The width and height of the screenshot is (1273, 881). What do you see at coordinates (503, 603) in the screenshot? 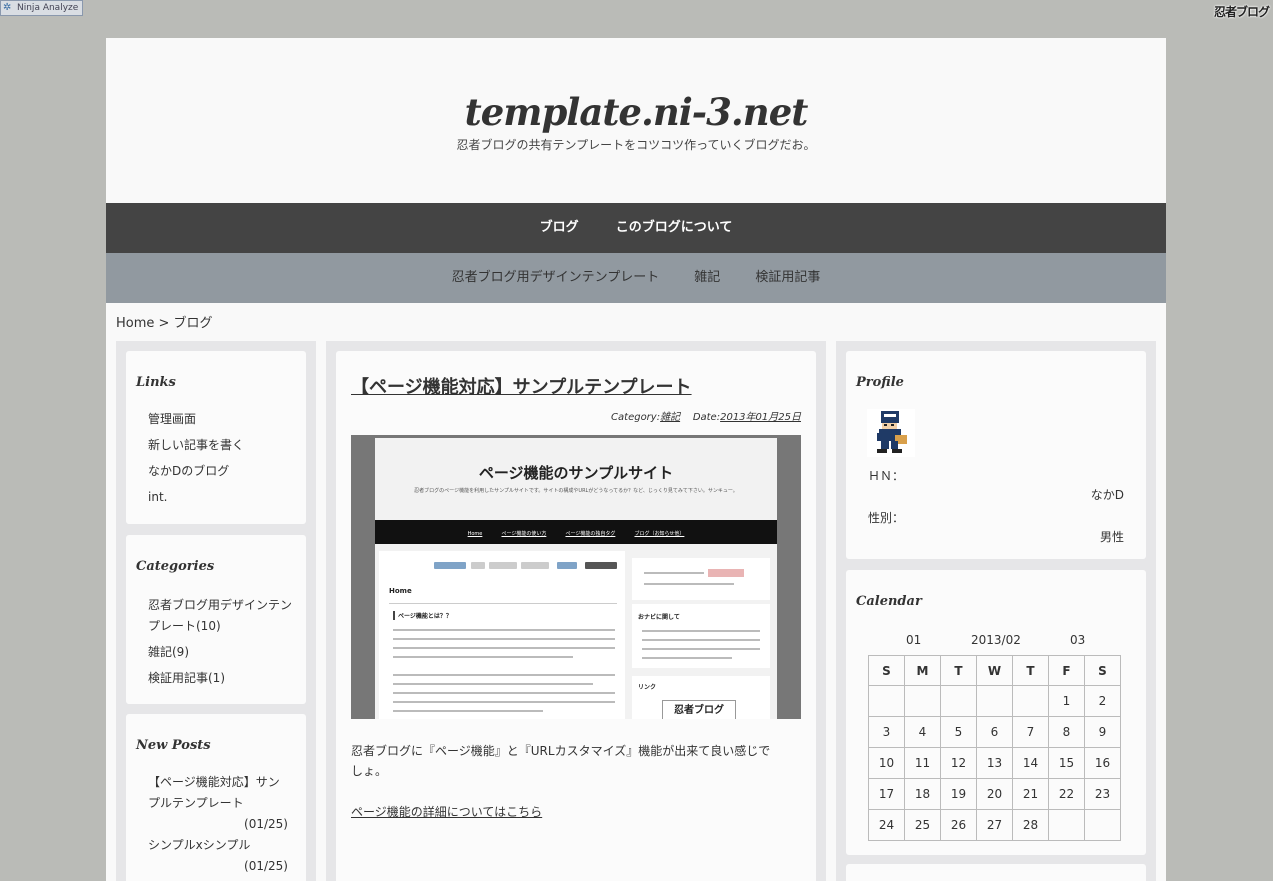
I see `thumbnail-rule` at bounding box center [503, 603].